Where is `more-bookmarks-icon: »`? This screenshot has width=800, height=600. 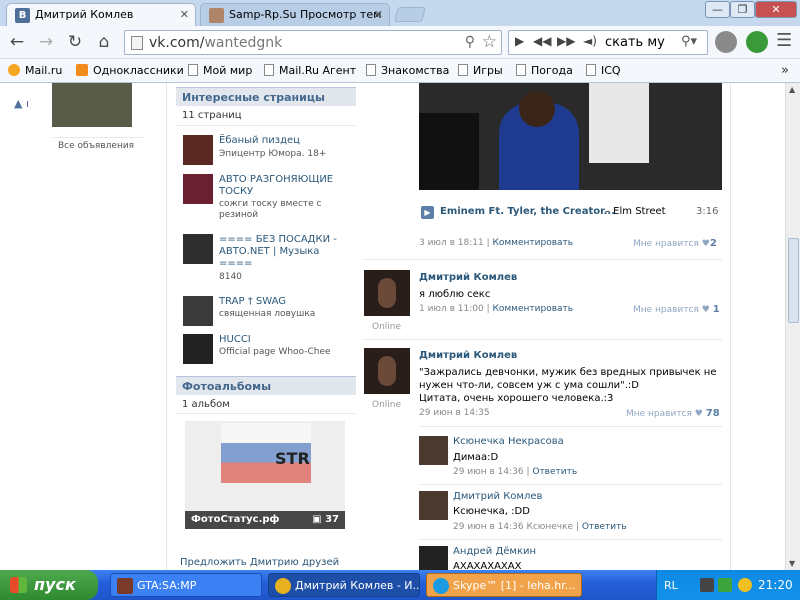
more-bookmarks-icon: » is located at coordinates (785, 70).